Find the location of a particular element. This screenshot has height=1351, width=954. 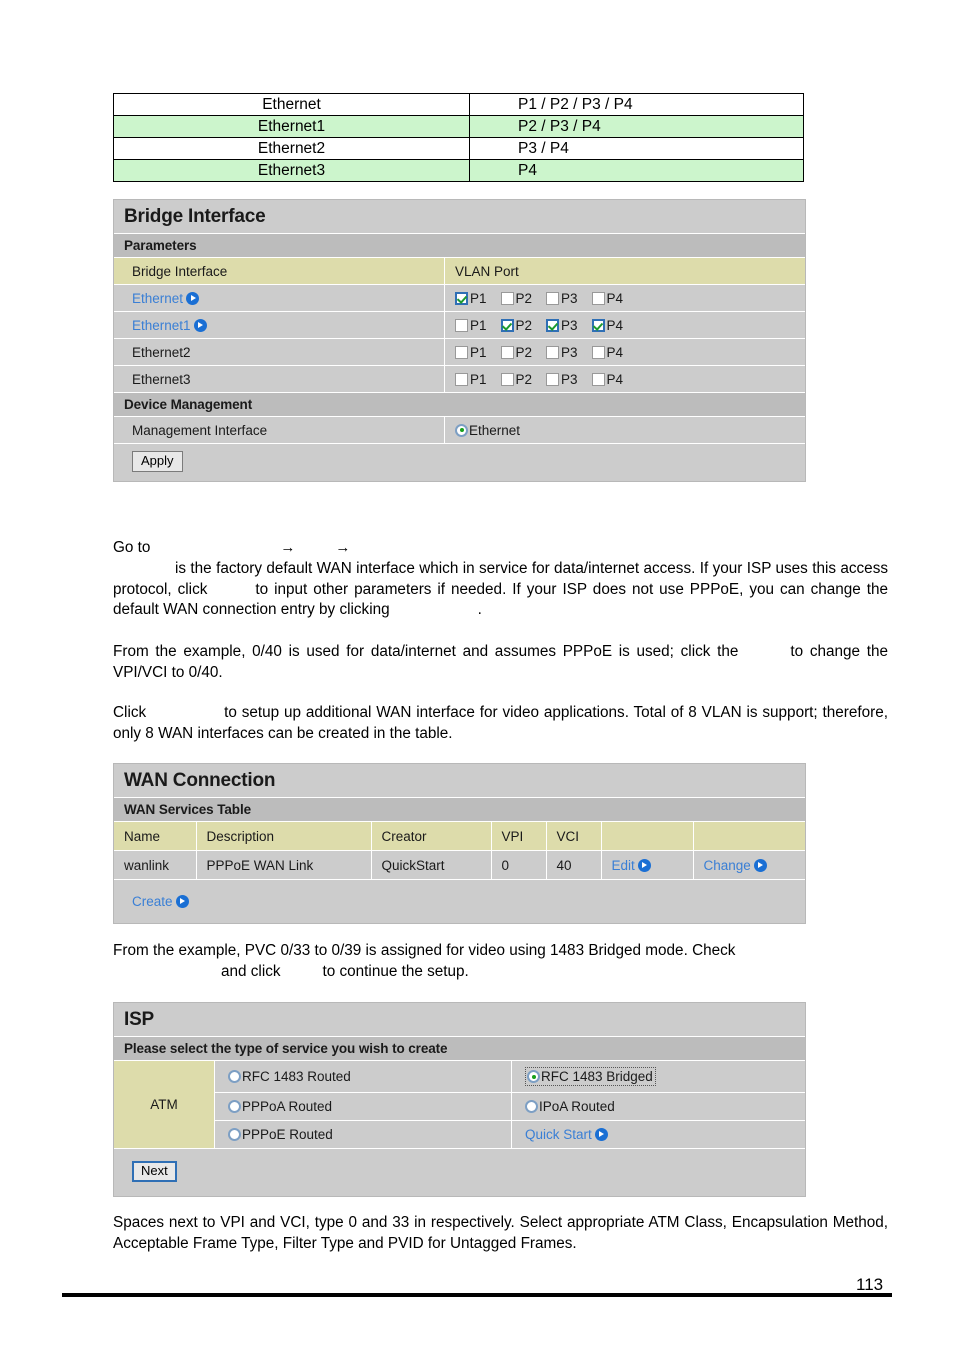

wan-services-table-subheader: WAN Services Table is located at coordinates (459, 809).